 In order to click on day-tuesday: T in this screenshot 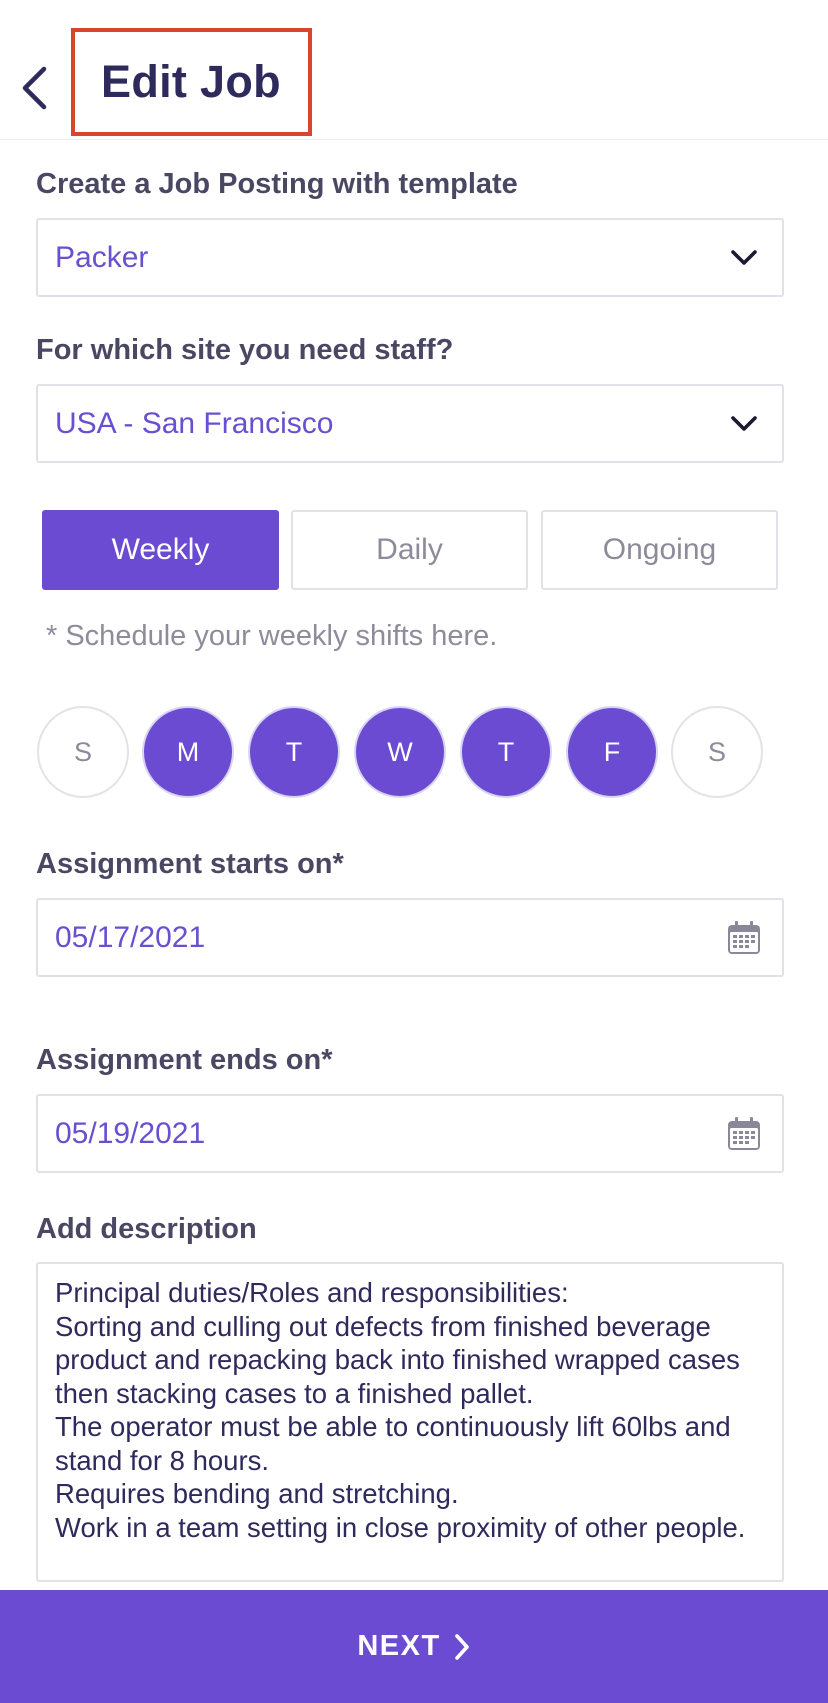, I will do `click(294, 752)`.